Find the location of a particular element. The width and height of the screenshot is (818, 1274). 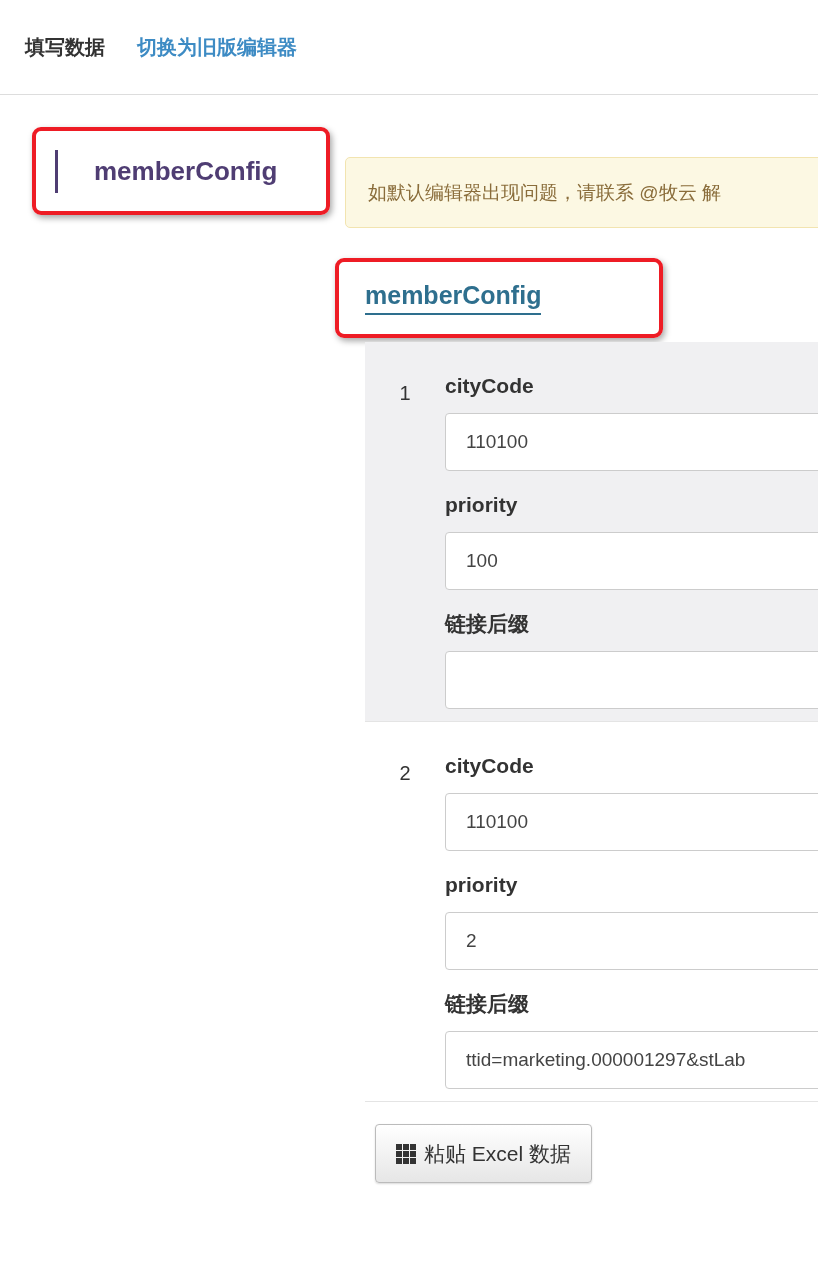

section-title: memberConfig is located at coordinates (453, 298).